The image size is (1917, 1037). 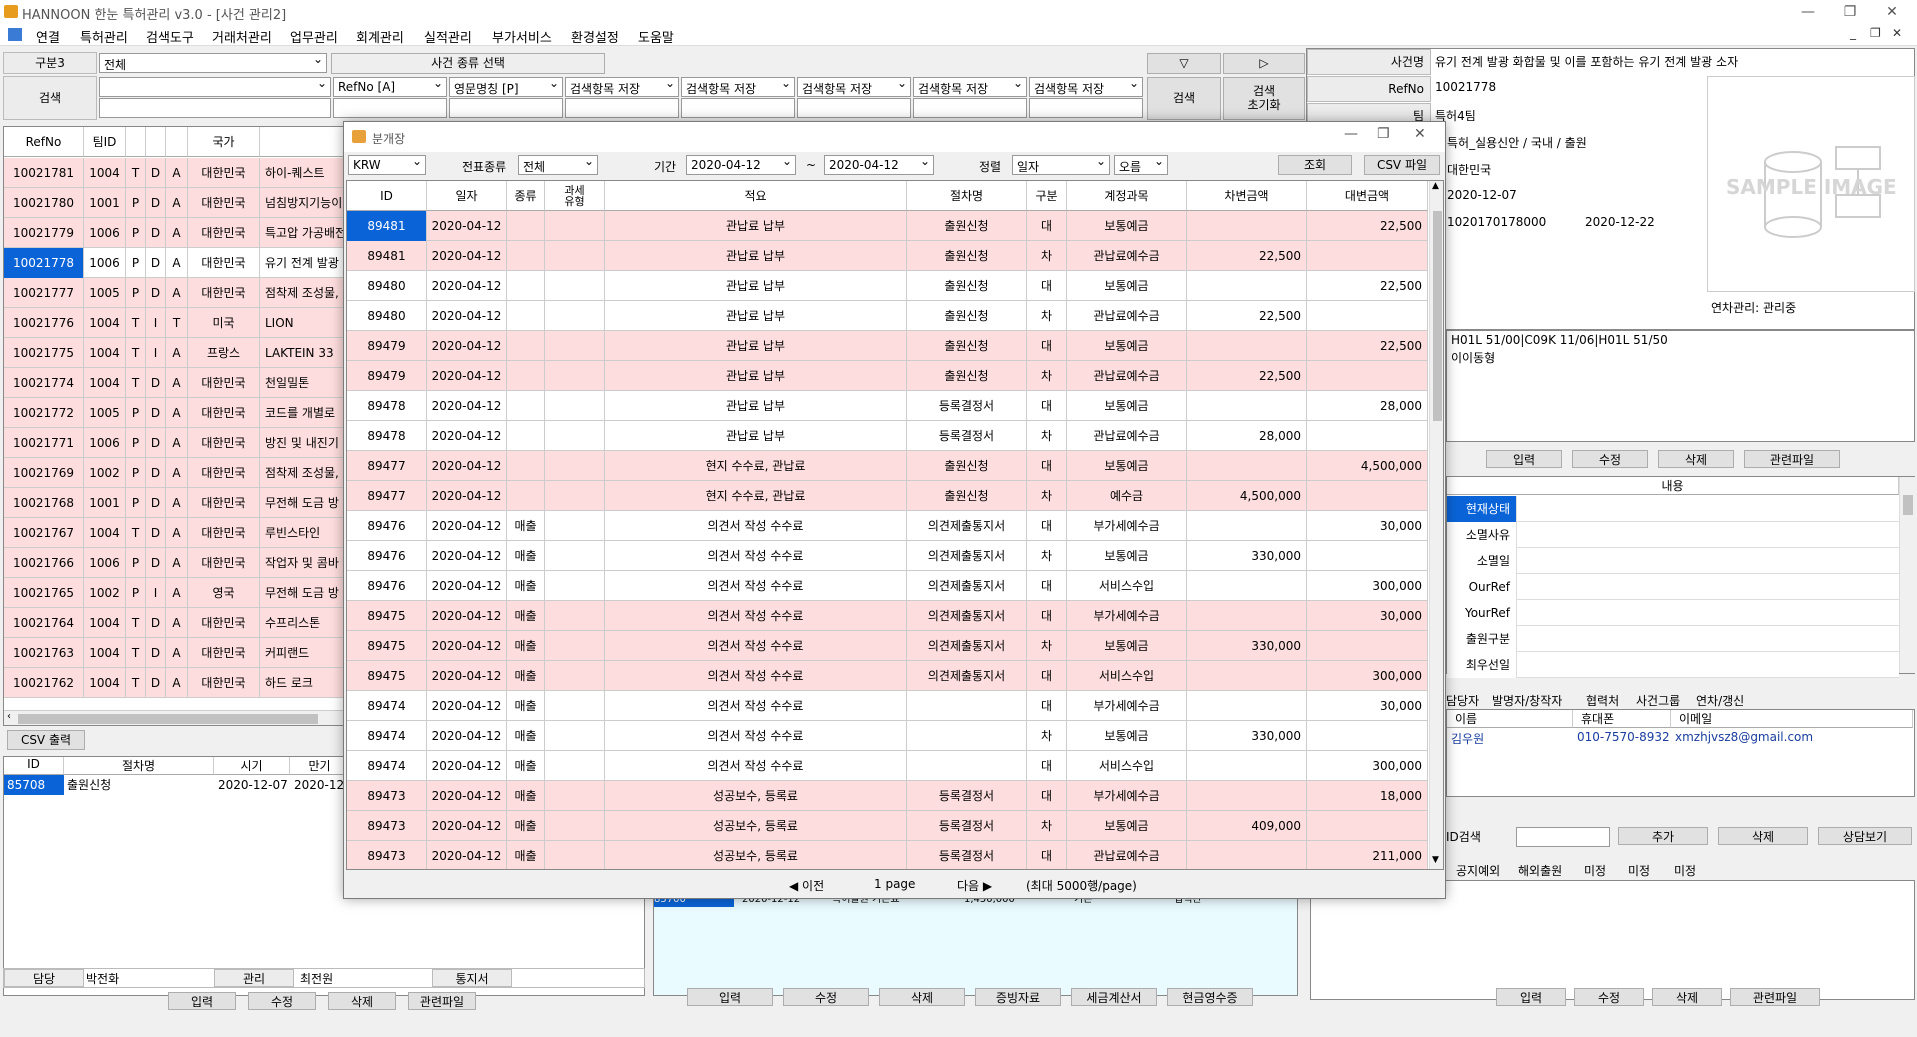 I want to click on journal-cell-desc: 성공보수, 등록료, so click(x=756, y=796).